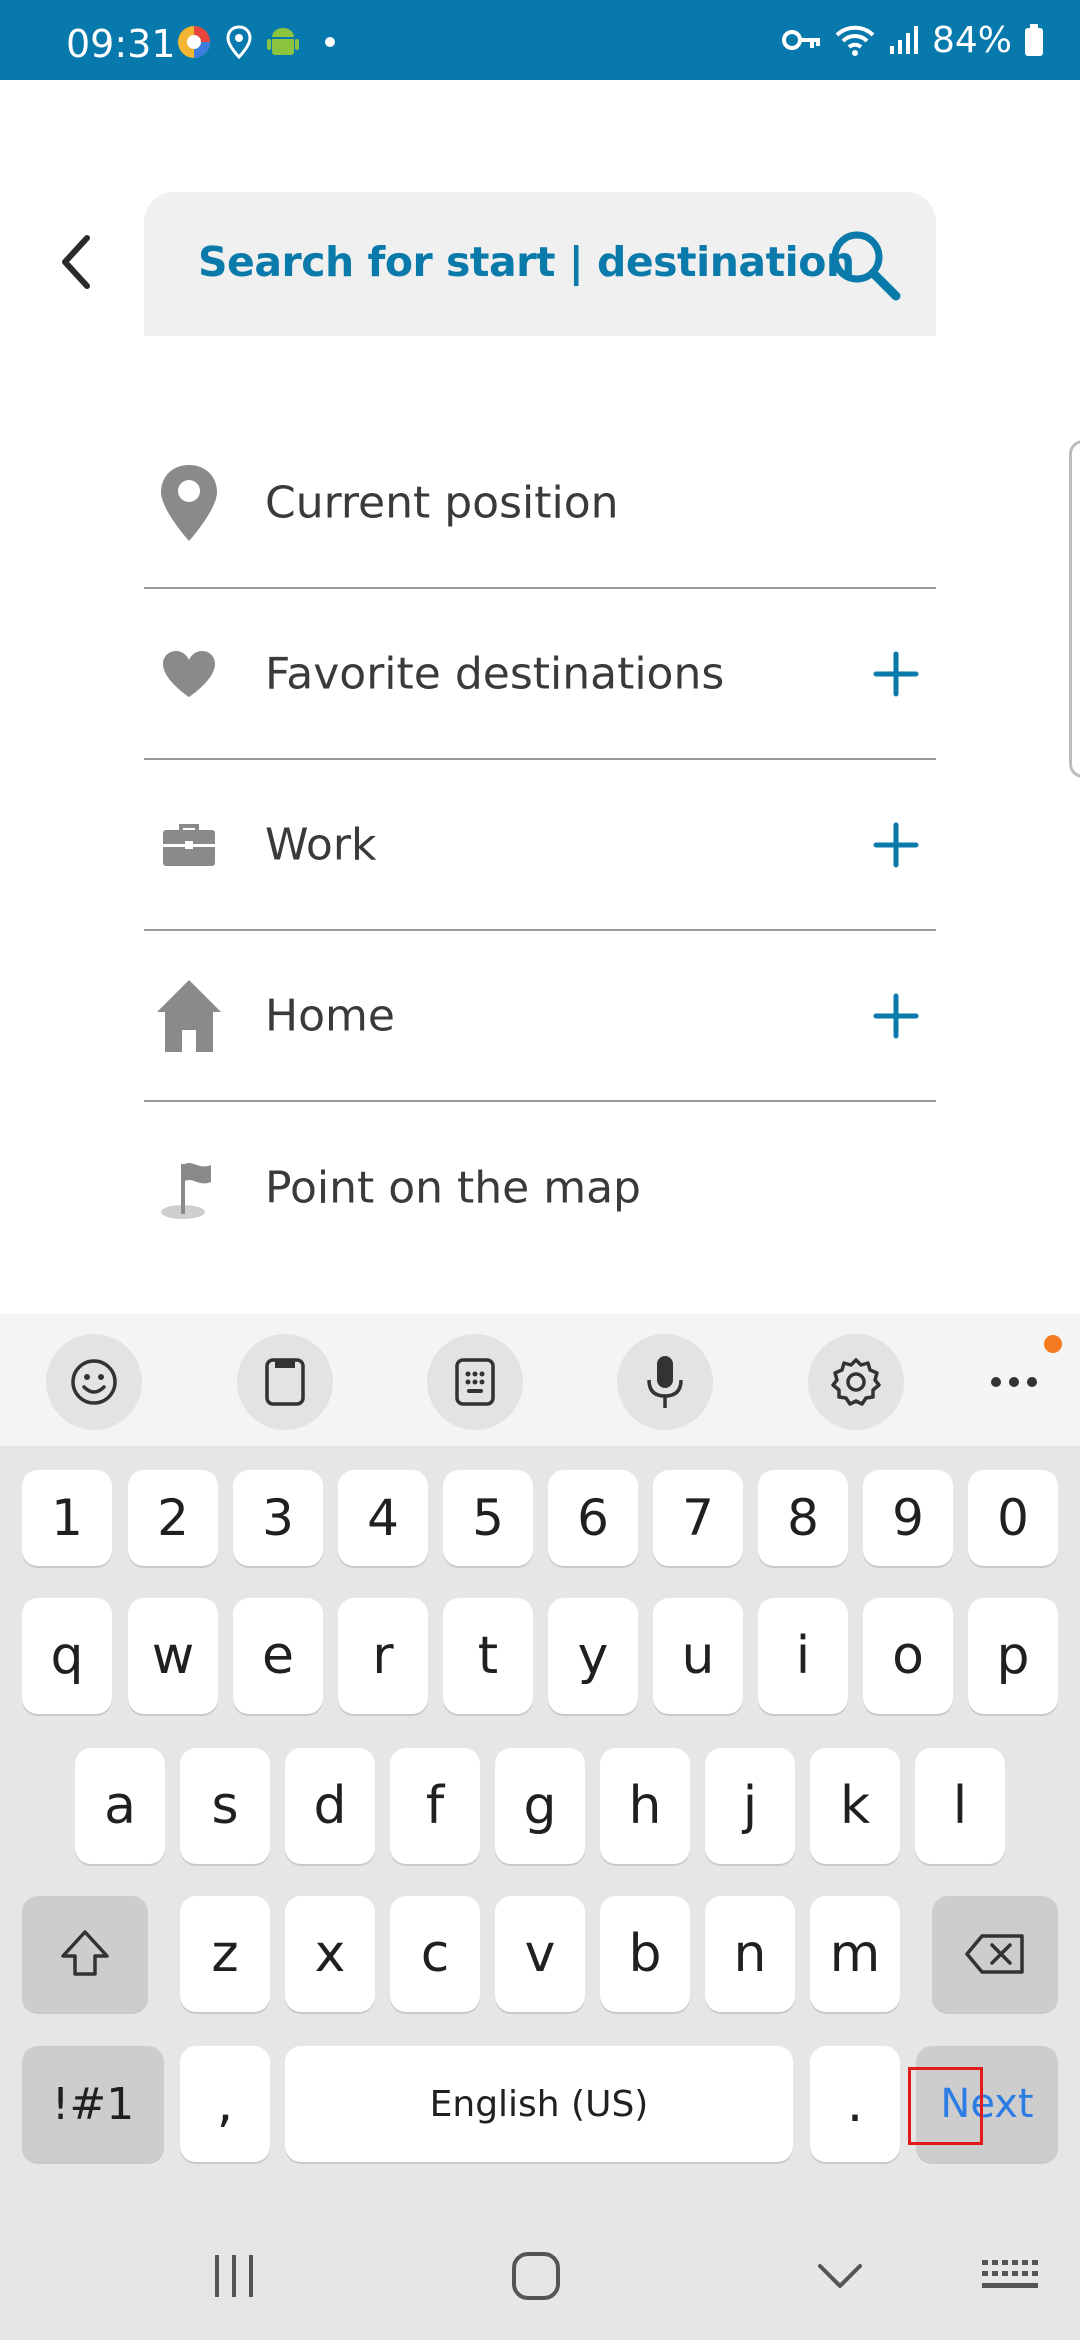 The height and width of the screenshot is (2340, 1080). I want to click on status-bar: 09:31 84%, so click(540, 40).